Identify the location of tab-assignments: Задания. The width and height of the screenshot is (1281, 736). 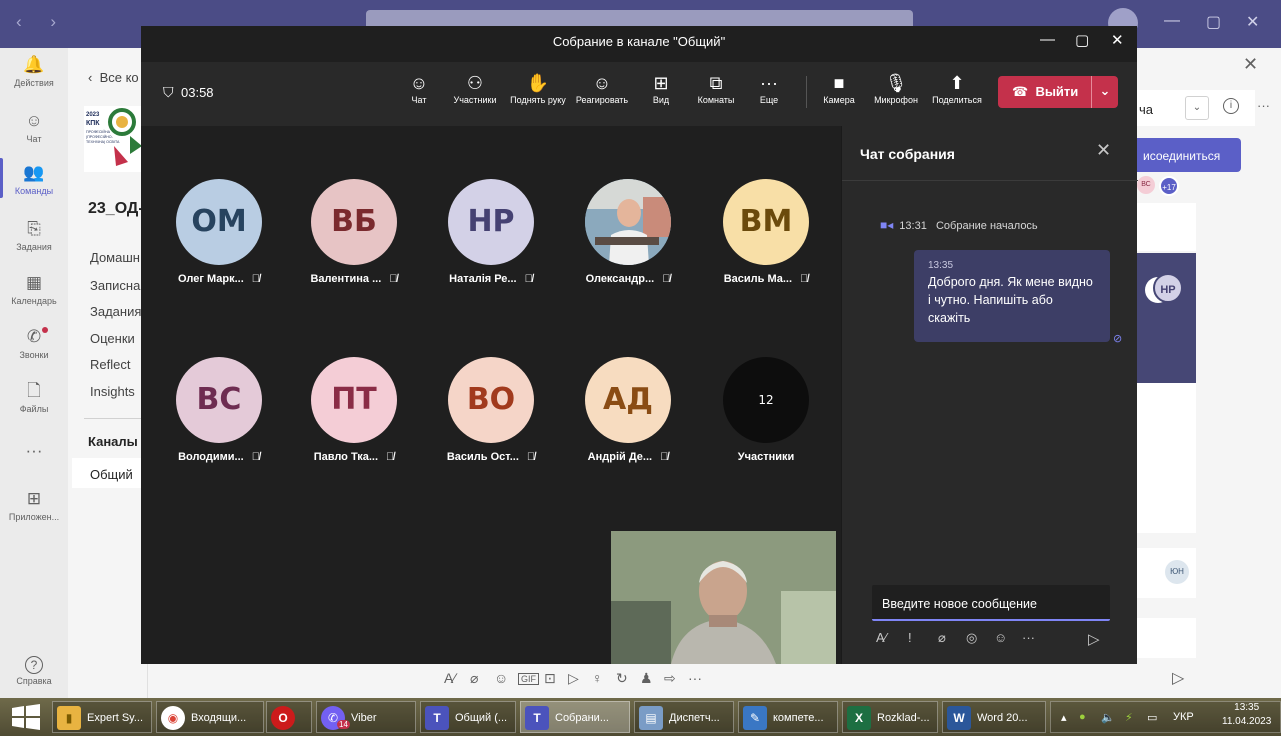
(115, 311).